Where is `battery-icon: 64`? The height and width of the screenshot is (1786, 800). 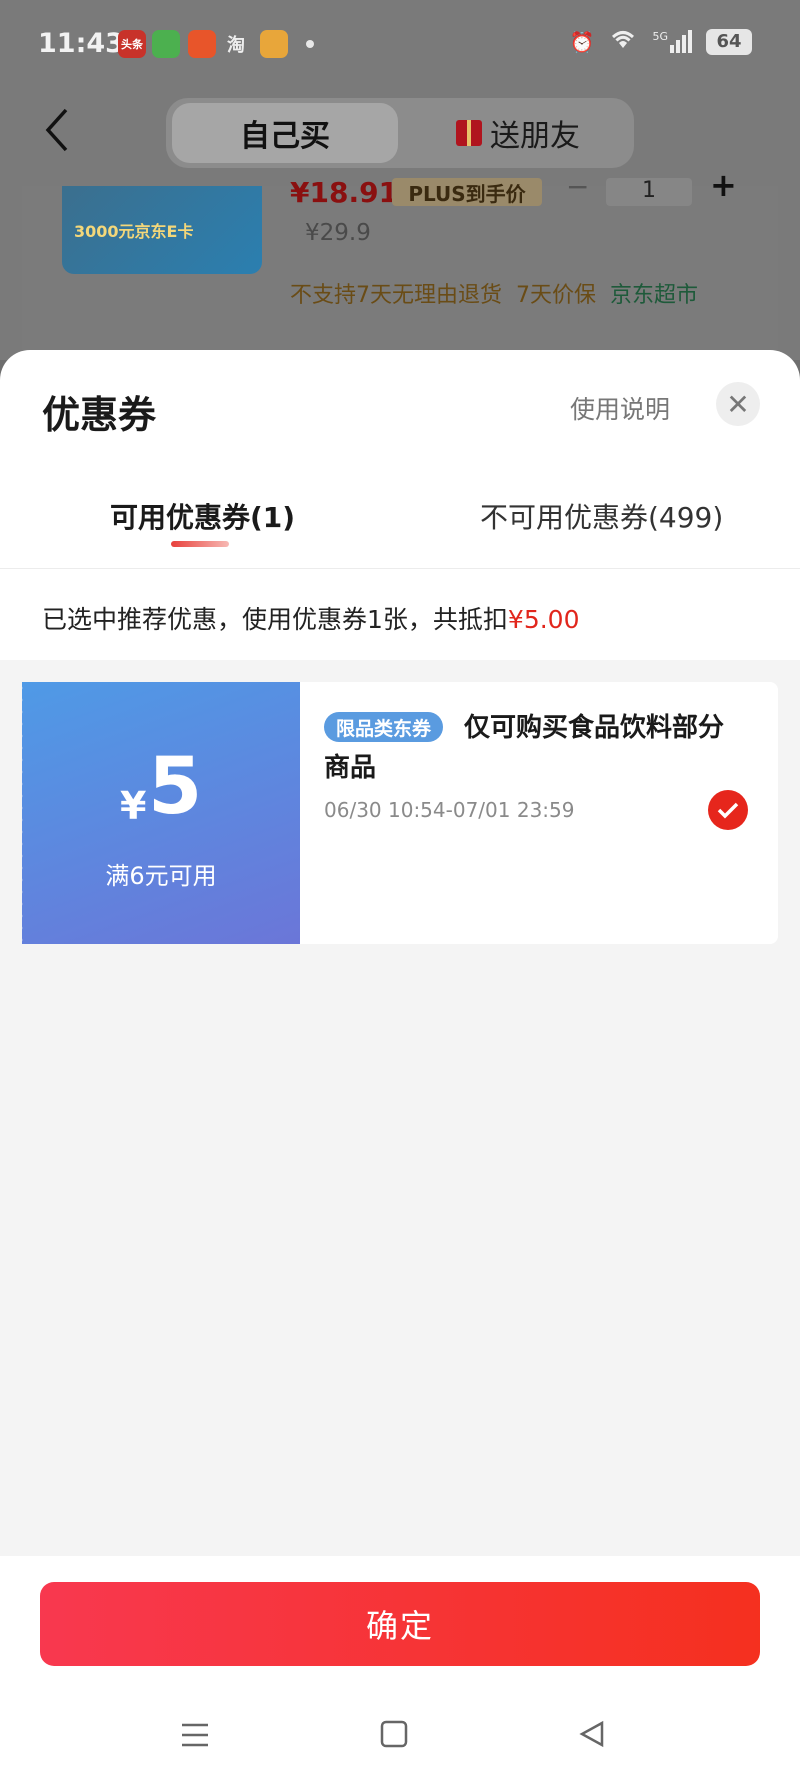
battery-icon: 64 is located at coordinates (729, 41).